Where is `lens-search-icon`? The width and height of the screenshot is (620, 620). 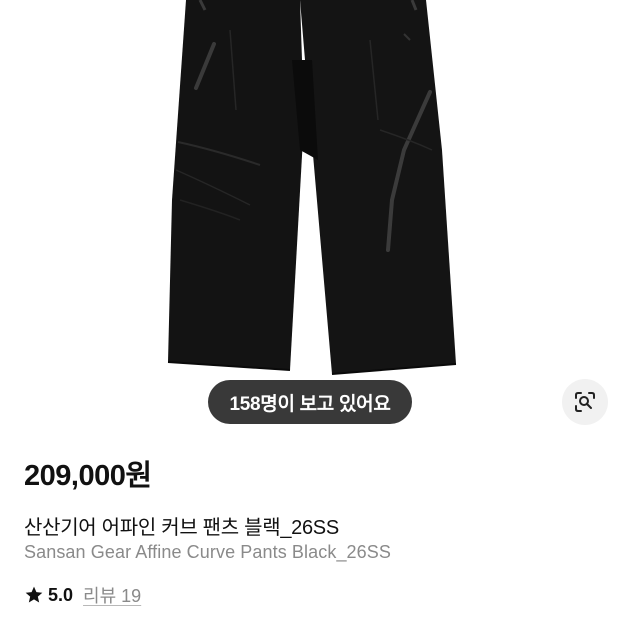
lens-search-icon is located at coordinates (585, 402).